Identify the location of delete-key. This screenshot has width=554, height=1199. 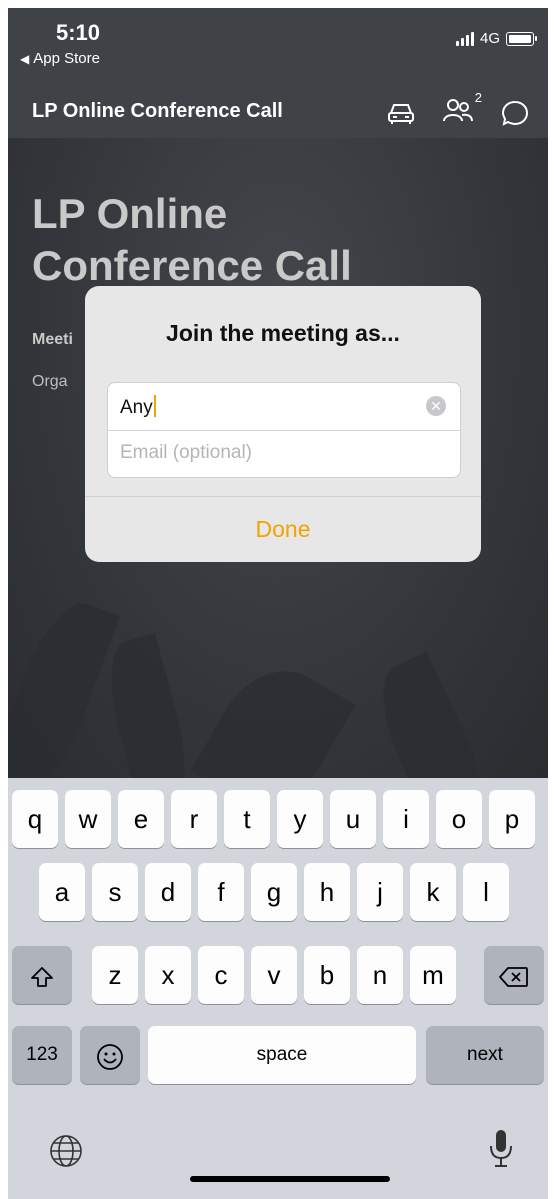
(514, 975).